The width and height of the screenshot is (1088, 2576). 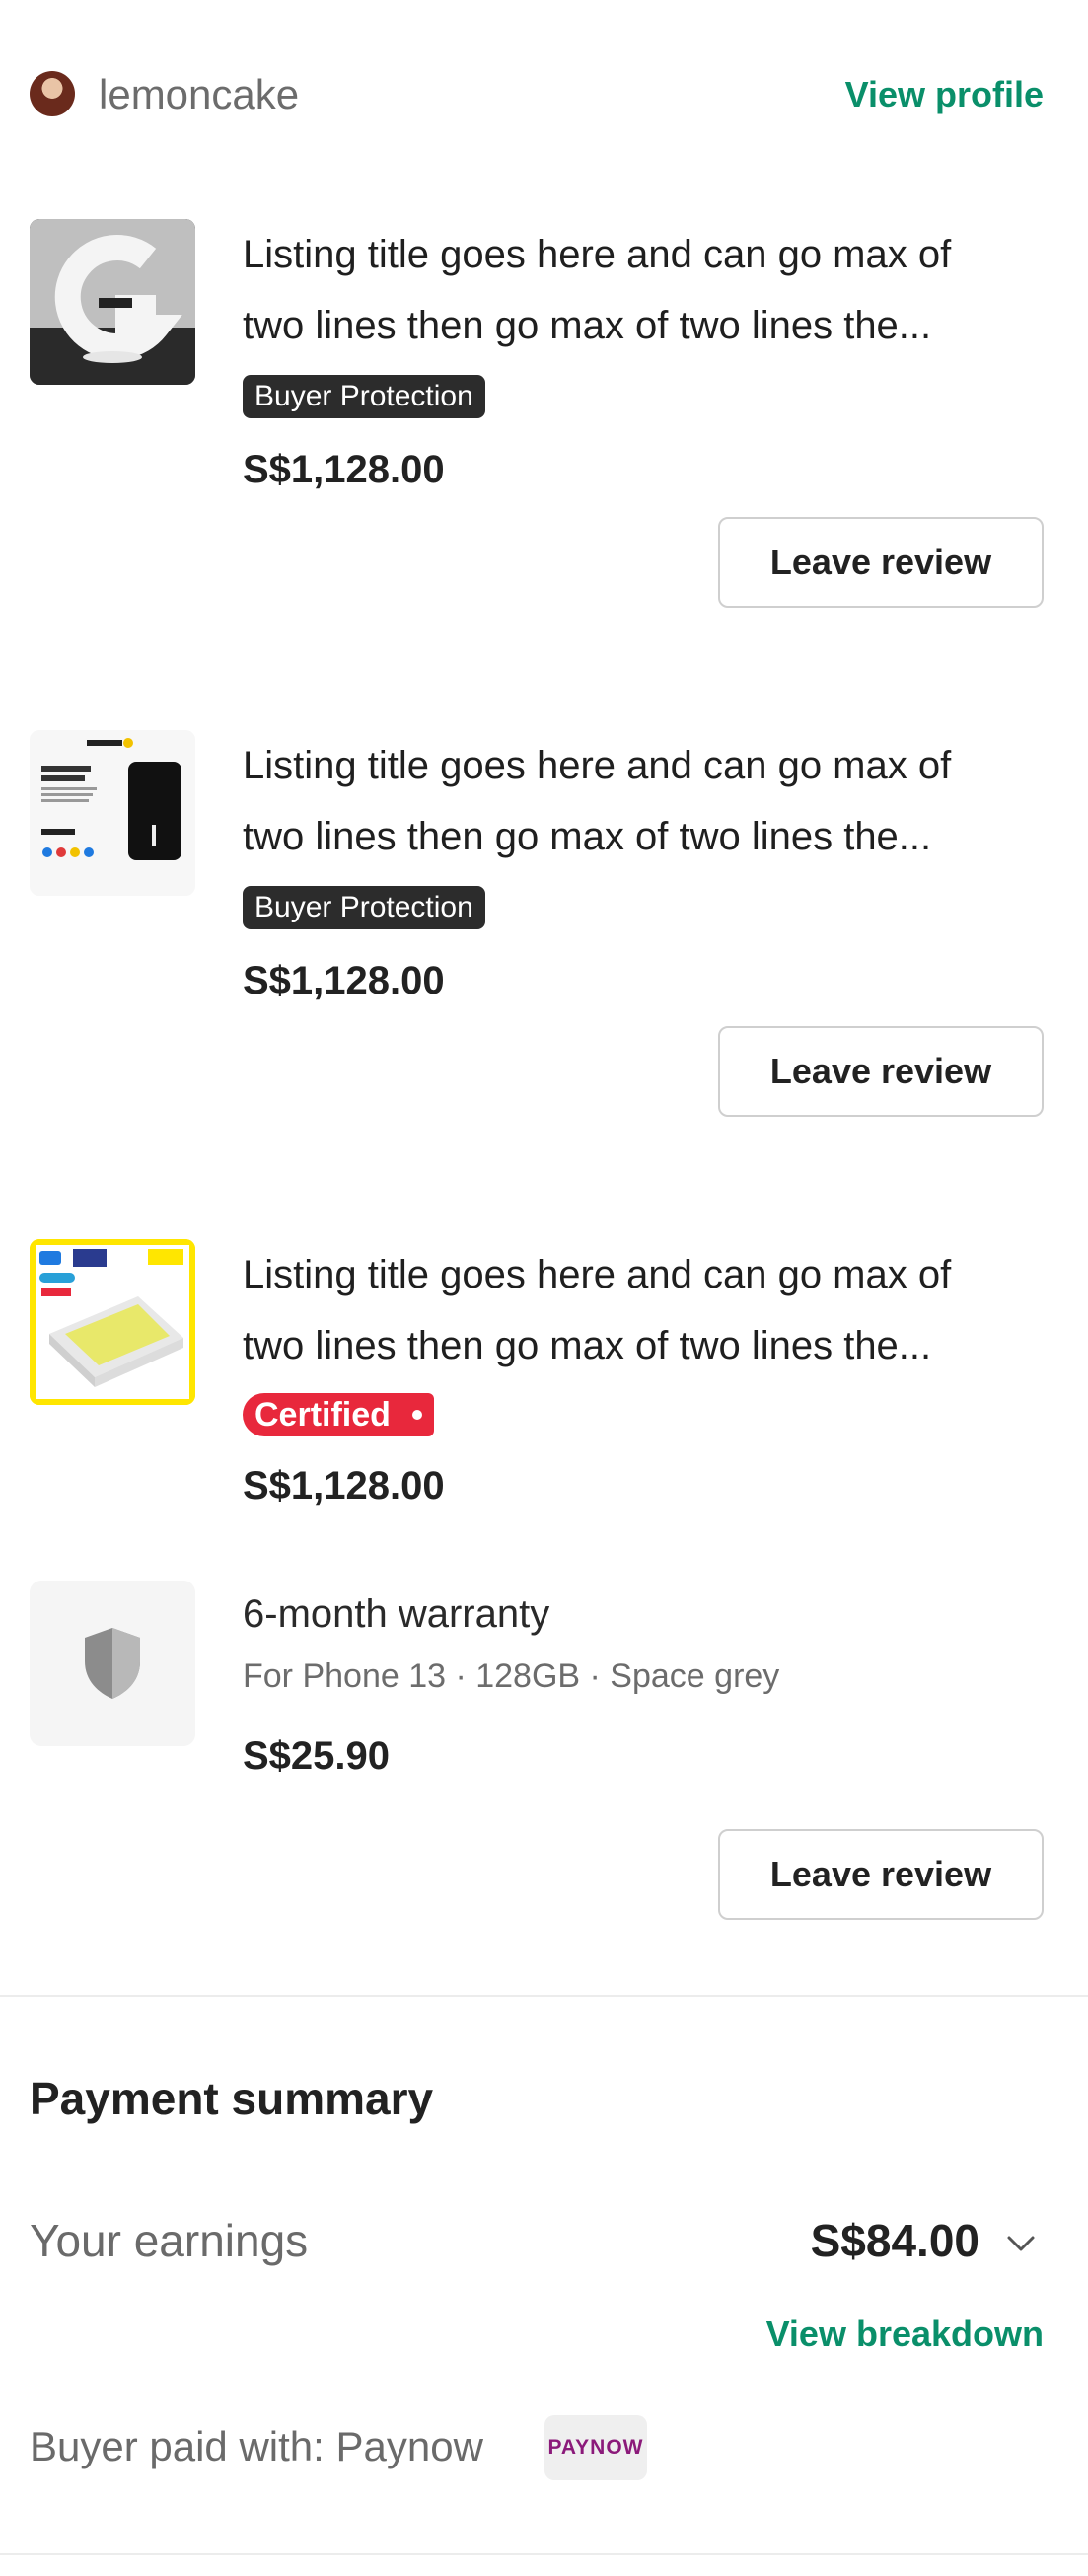 I want to click on paynow-logo-text: PAYNOW, so click(x=595, y=2447).